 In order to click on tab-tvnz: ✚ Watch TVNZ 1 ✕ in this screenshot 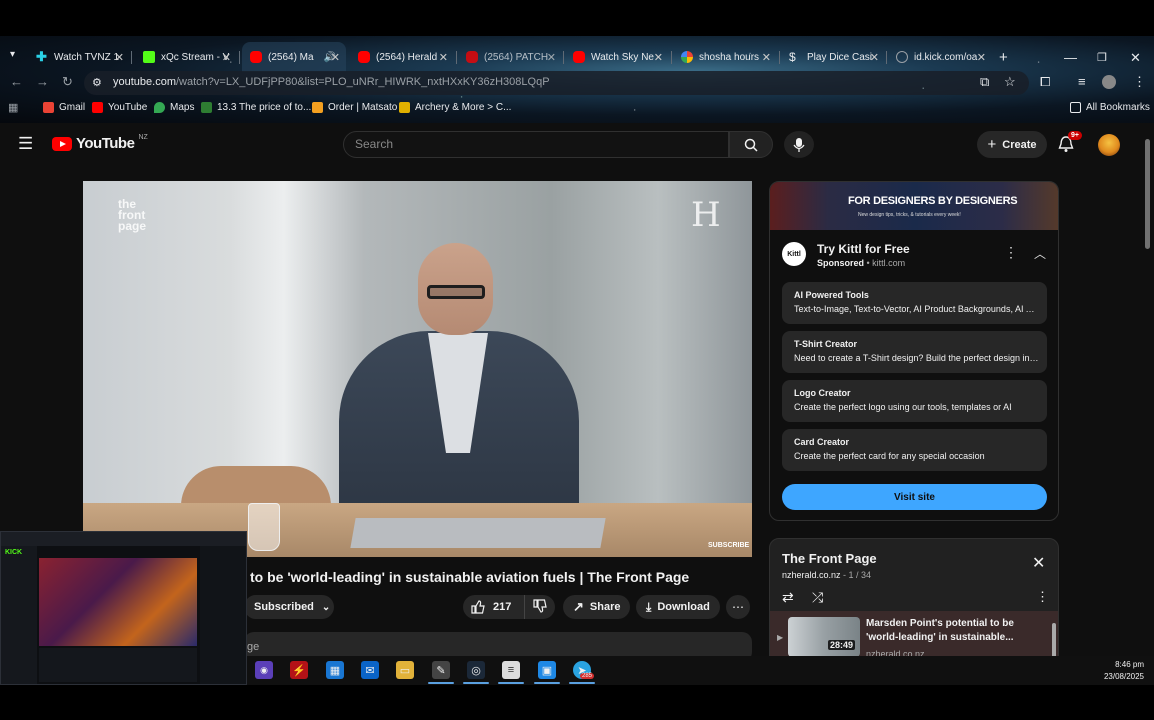, I will do `click(79, 57)`.